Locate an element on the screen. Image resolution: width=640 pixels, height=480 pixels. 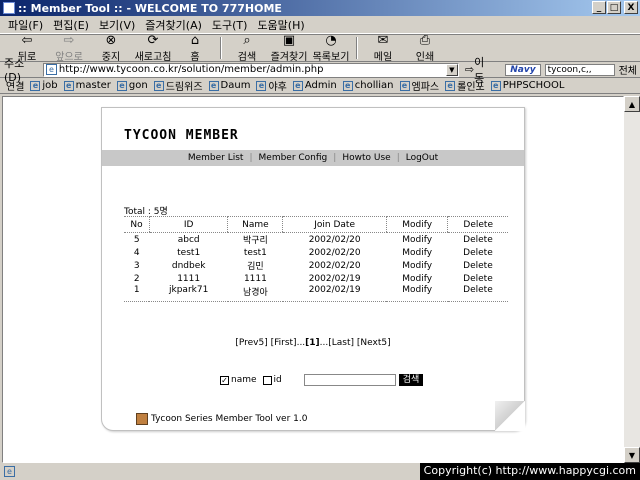
chevron-down-icon: ▼ is located at coordinates (451, 69).